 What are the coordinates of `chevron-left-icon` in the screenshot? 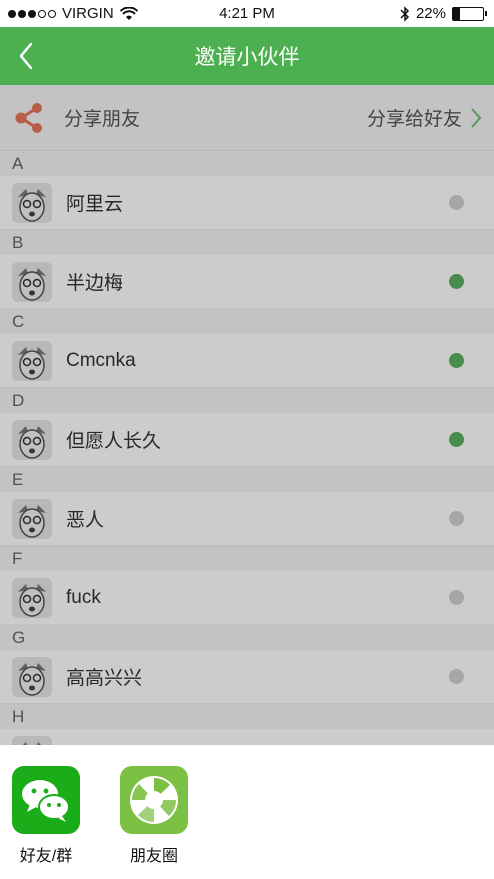 It's located at (26, 56).